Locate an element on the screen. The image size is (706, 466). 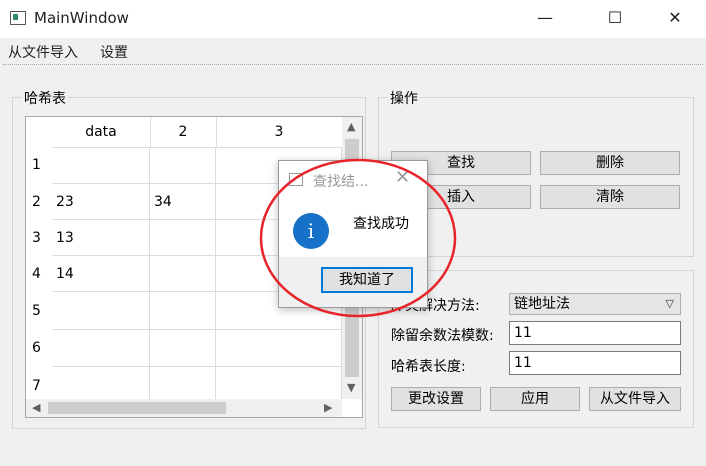
menu-import: 从文件导入 is located at coordinates (43, 52).